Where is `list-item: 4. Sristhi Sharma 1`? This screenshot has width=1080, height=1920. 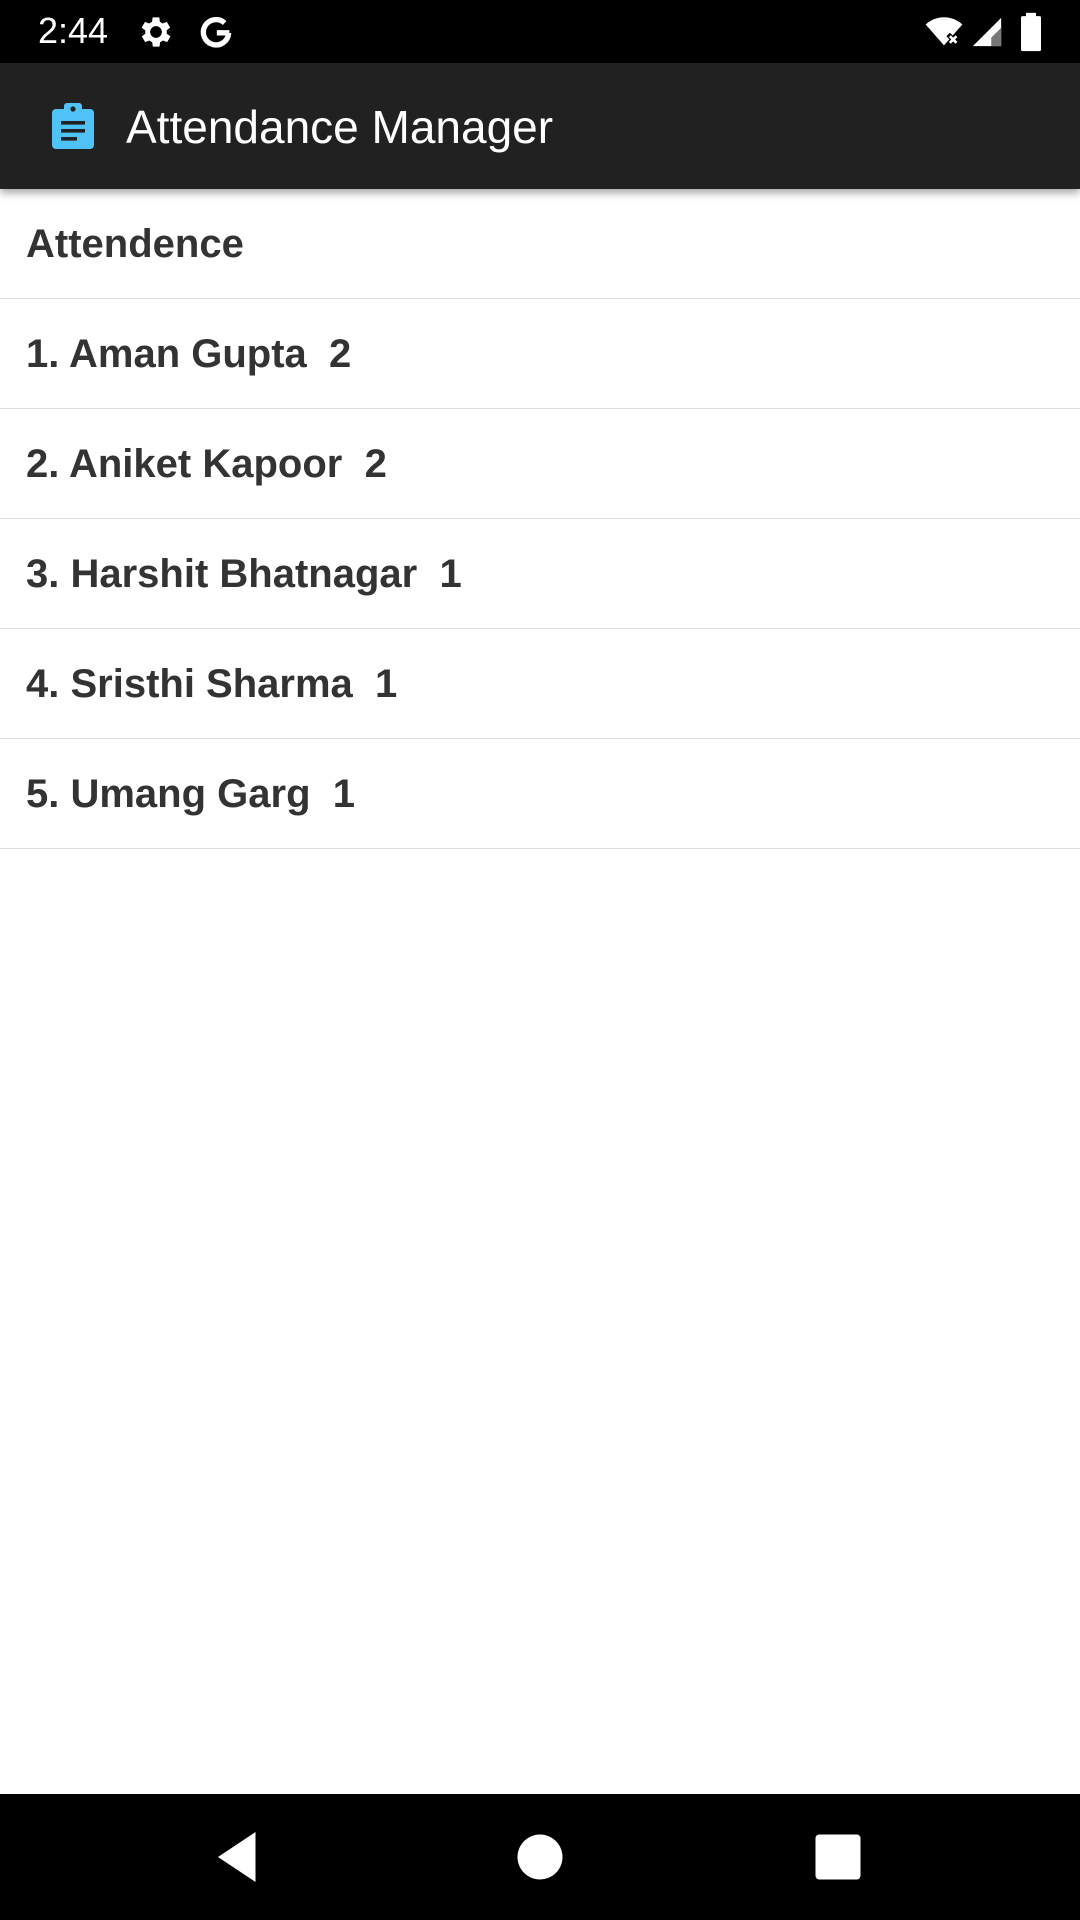 list-item: 4. Sristhi Sharma 1 is located at coordinates (540, 684).